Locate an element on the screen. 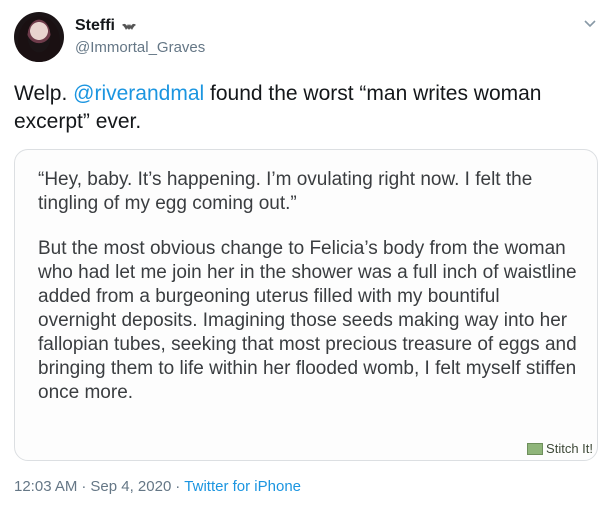 This screenshot has height=512, width=613. bat-icon is located at coordinates (129, 26).